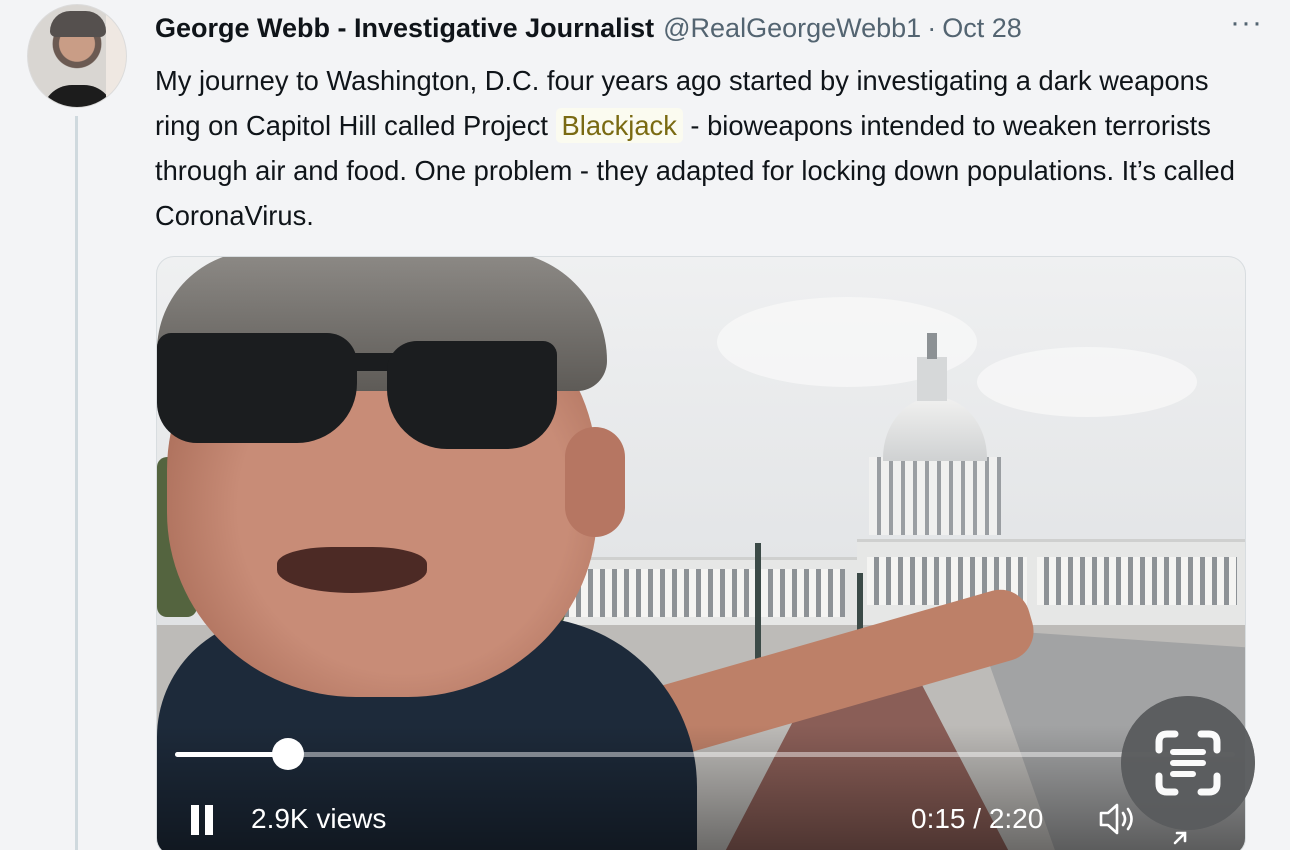 This screenshot has height=850, width=1290. I want to click on progress-bar, so click(705, 754).